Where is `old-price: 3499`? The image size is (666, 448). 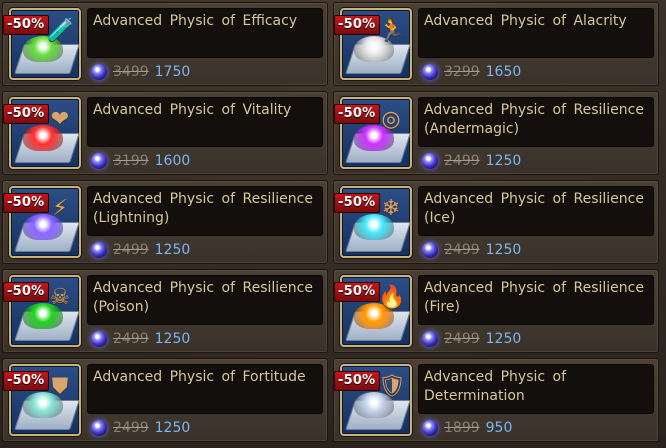 old-price: 3499 is located at coordinates (131, 72).